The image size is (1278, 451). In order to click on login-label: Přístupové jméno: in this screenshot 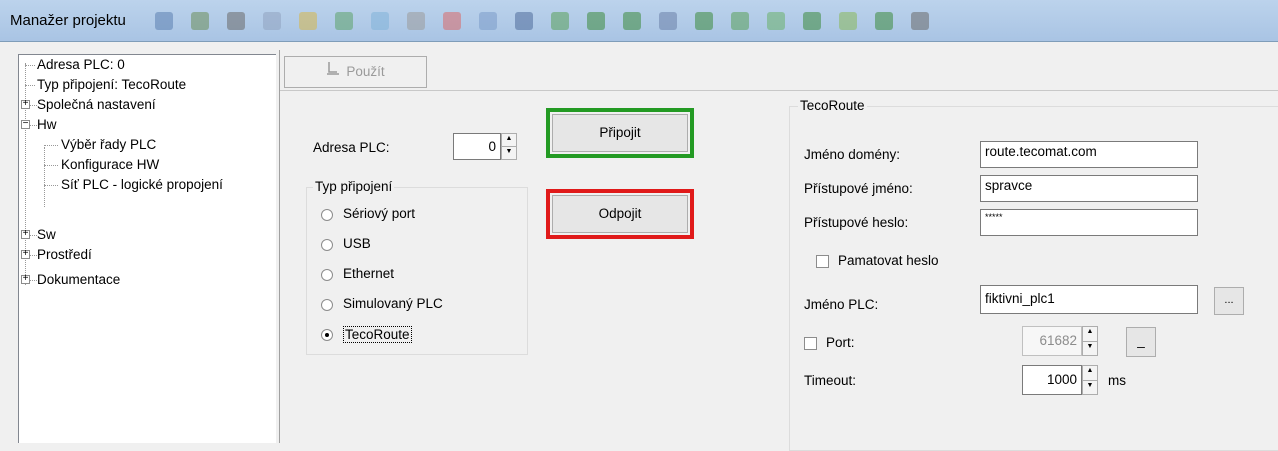, I will do `click(858, 188)`.